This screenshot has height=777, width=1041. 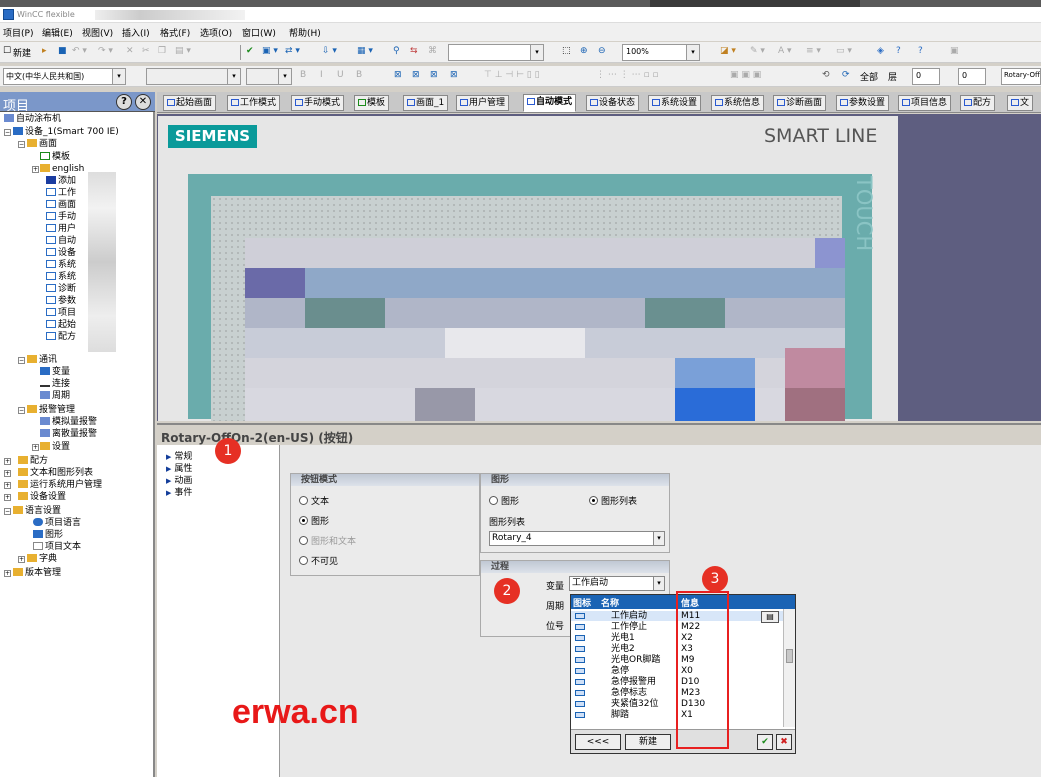 What do you see at coordinates (496, 52) in the screenshot?
I see `search-combo: ▾` at bounding box center [496, 52].